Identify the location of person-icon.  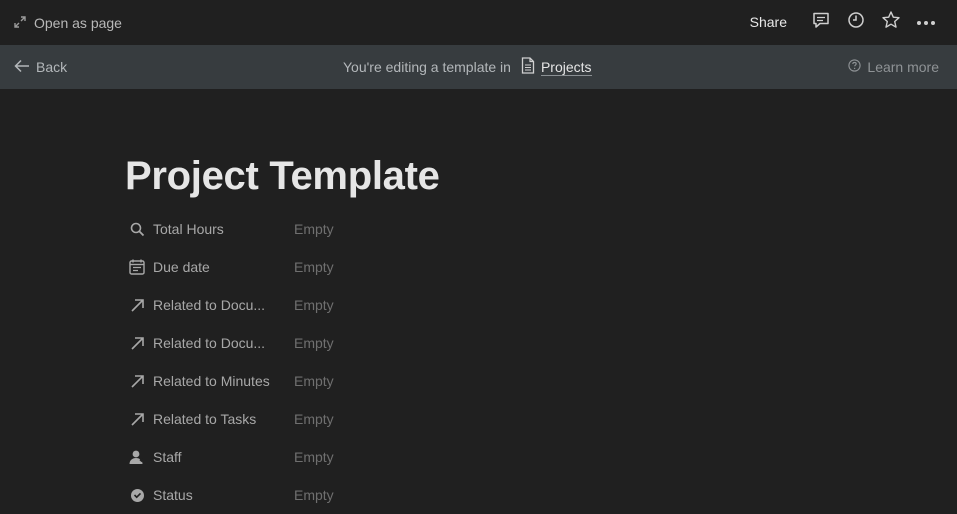
(137, 457).